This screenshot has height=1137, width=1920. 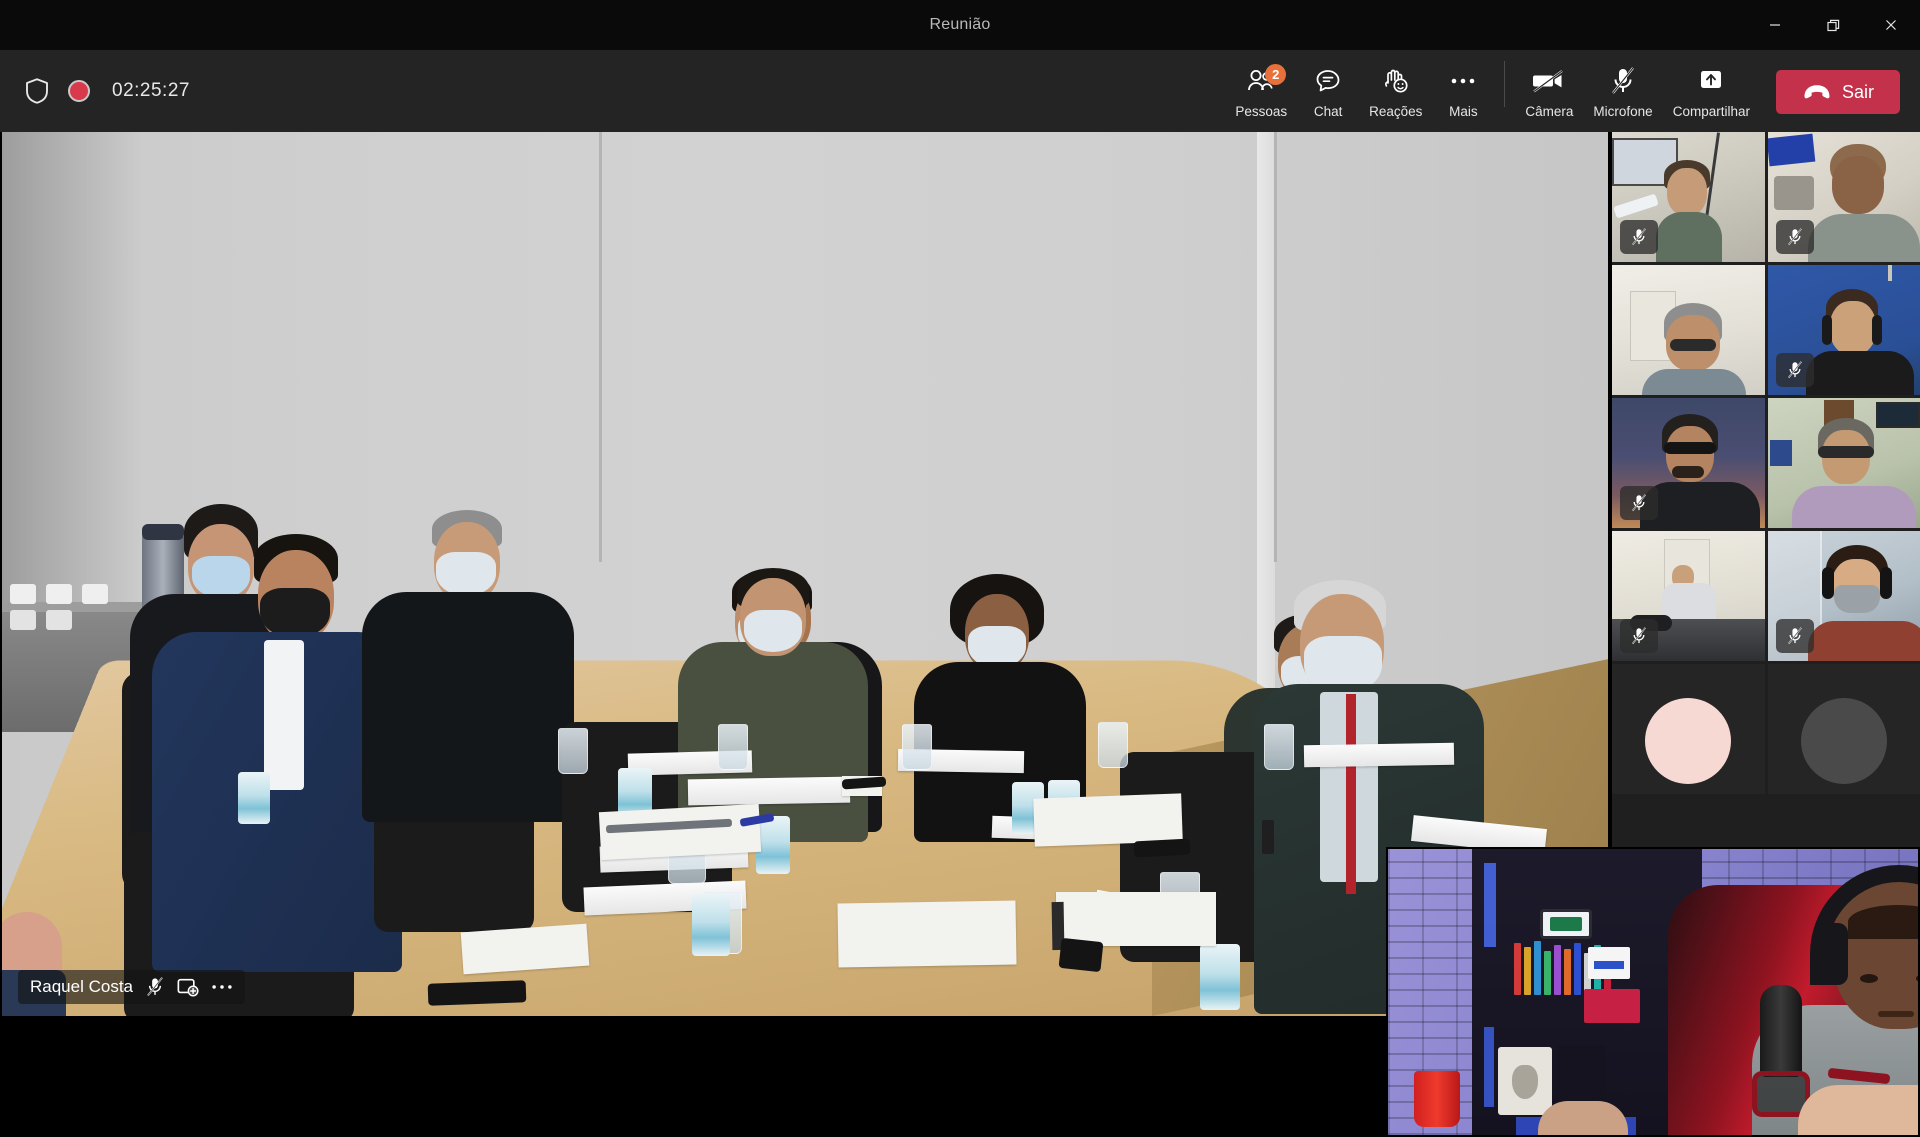 I want to click on photo-content, so click(x=1566, y=924).